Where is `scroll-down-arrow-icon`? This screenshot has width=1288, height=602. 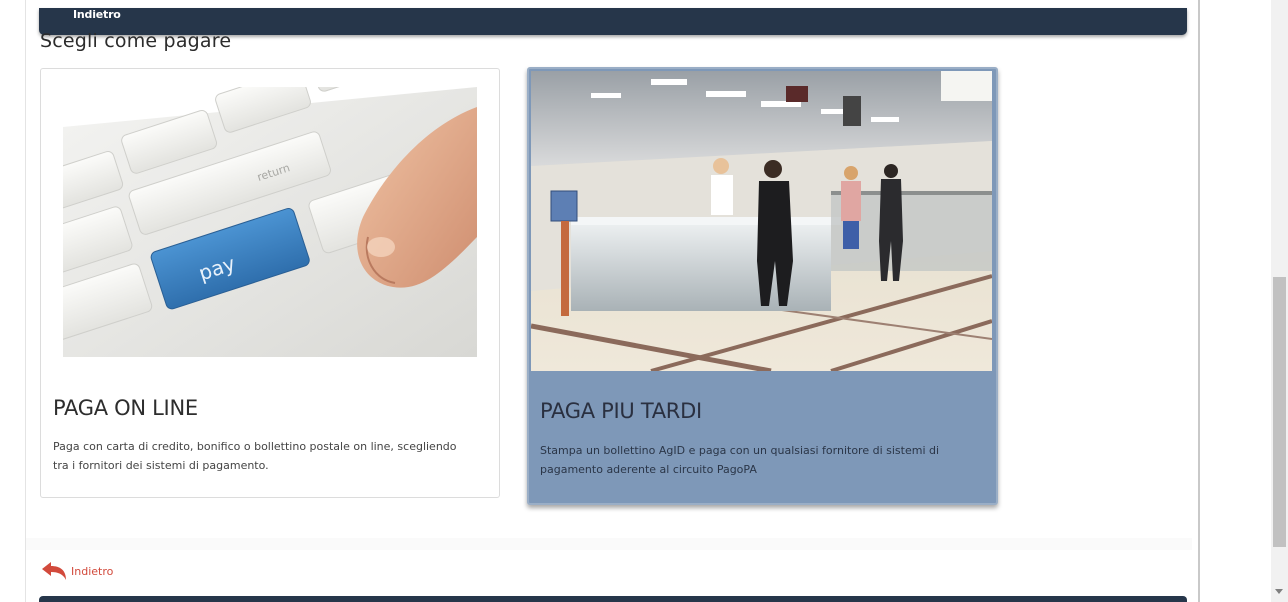 scroll-down-arrow-icon is located at coordinates (1279, 591).